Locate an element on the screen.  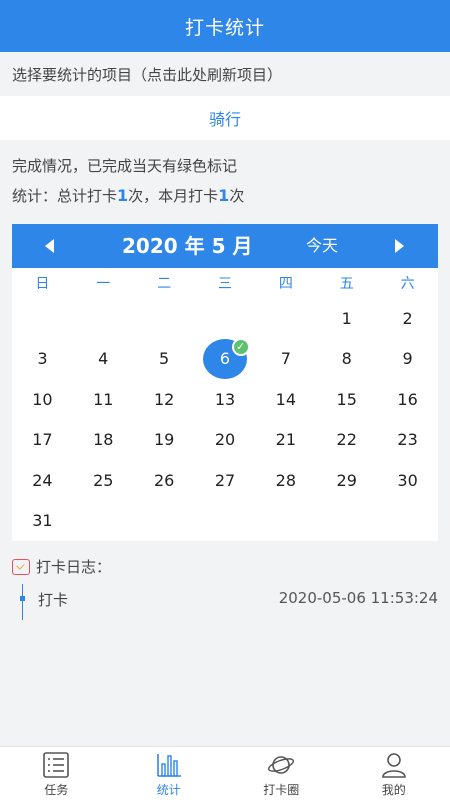
day-cell: 11 is located at coordinates (103, 399).